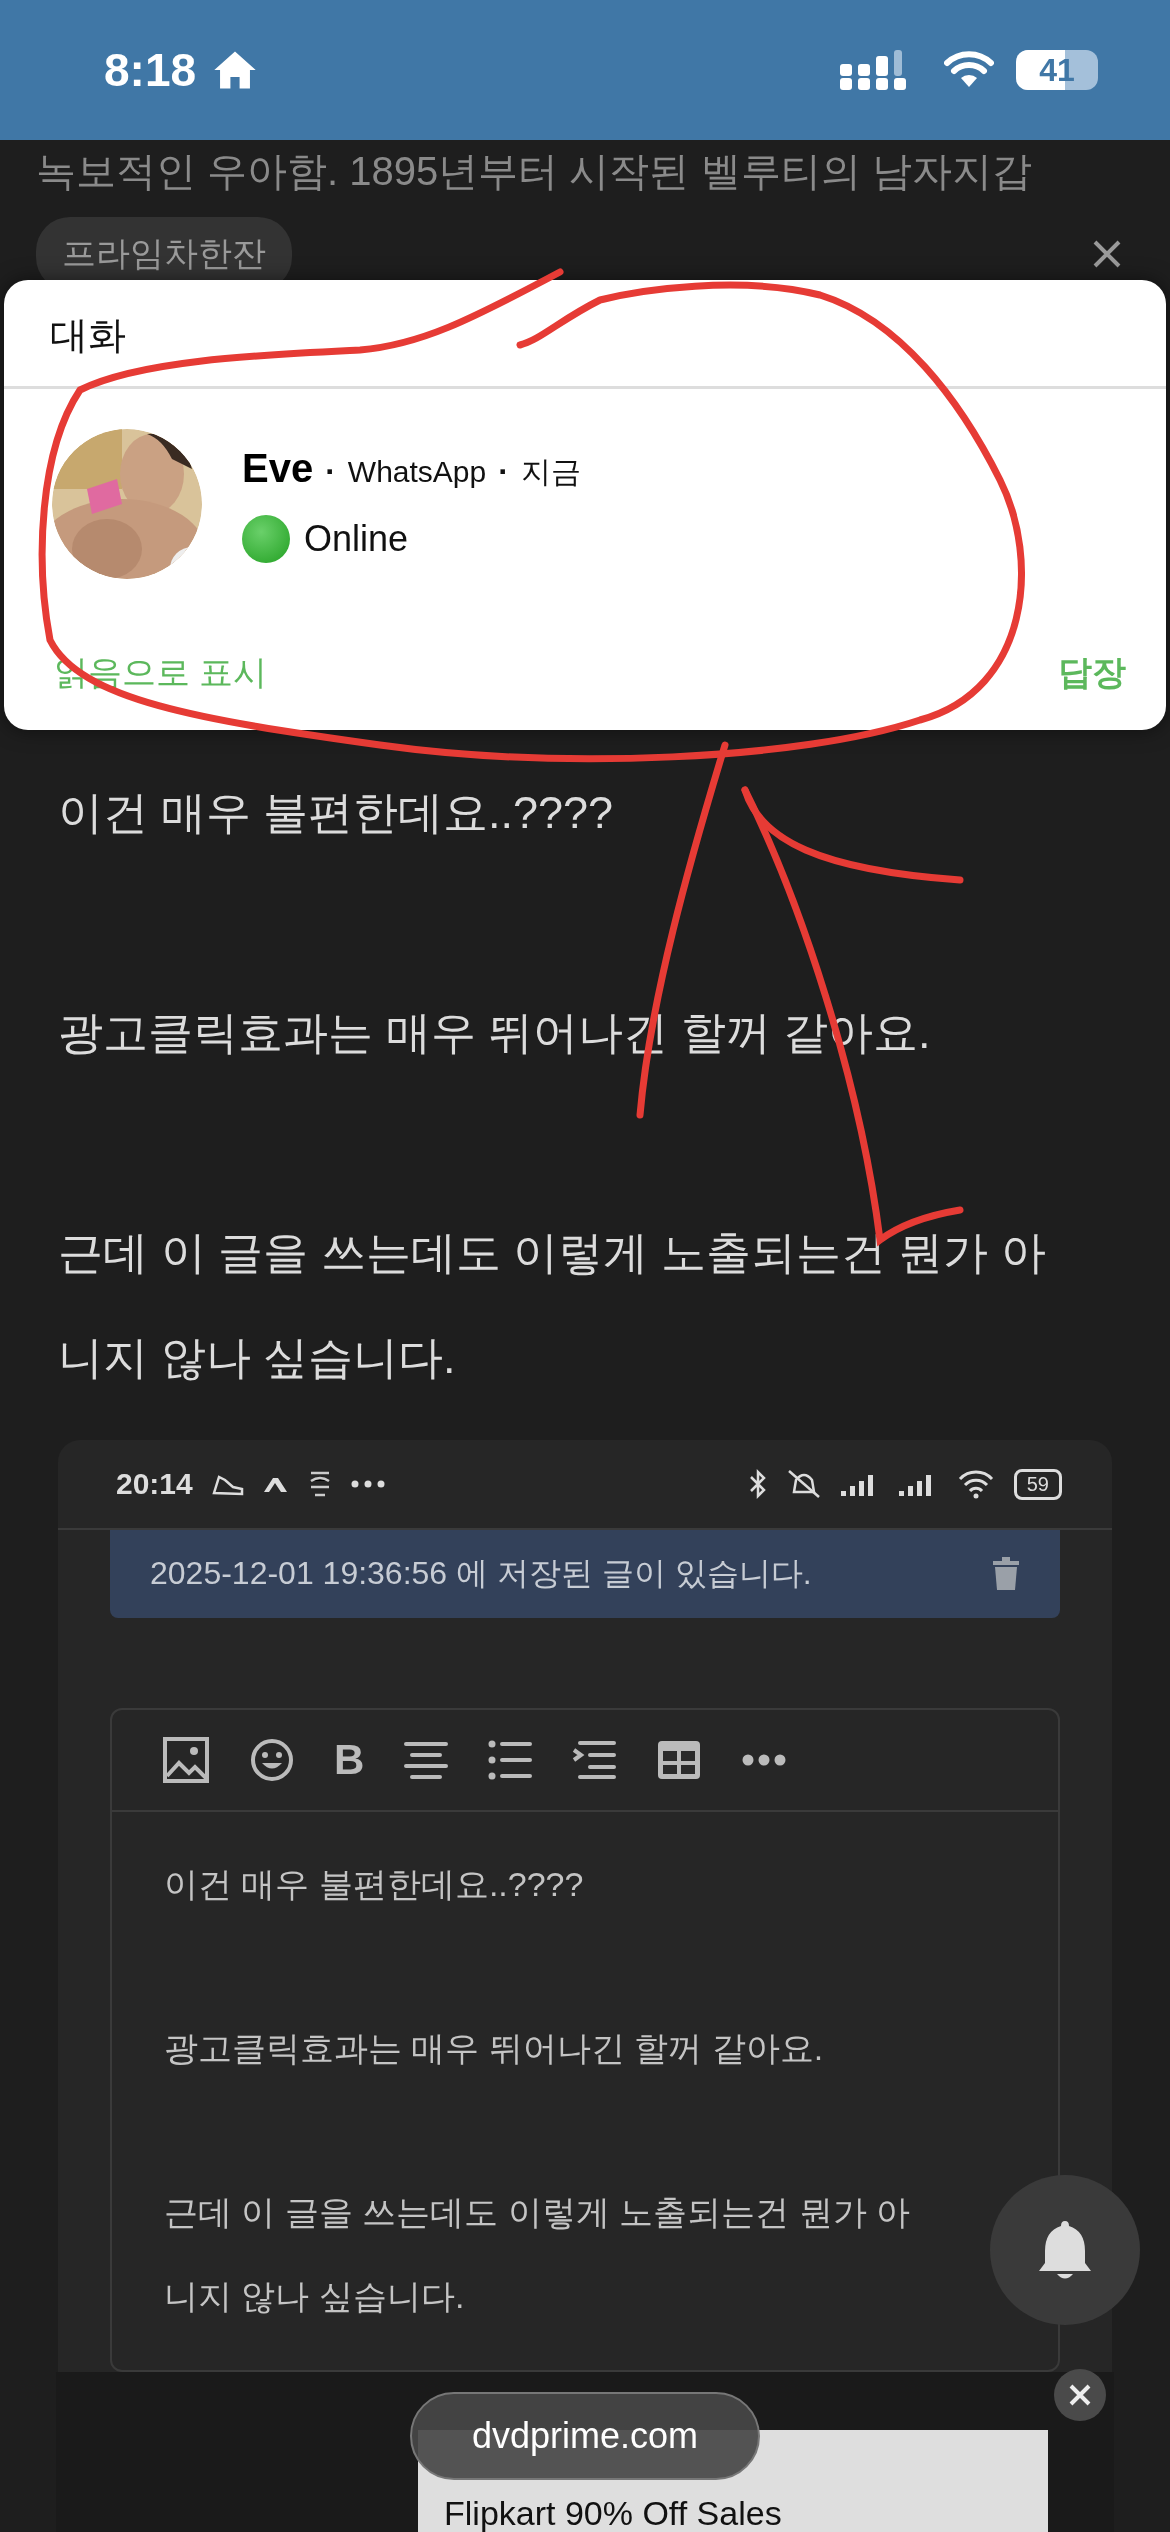 The image size is (1170, 2532). Describe the element at coordinates (186, 1760) in the screenshot. I see `image-icon` at that location.